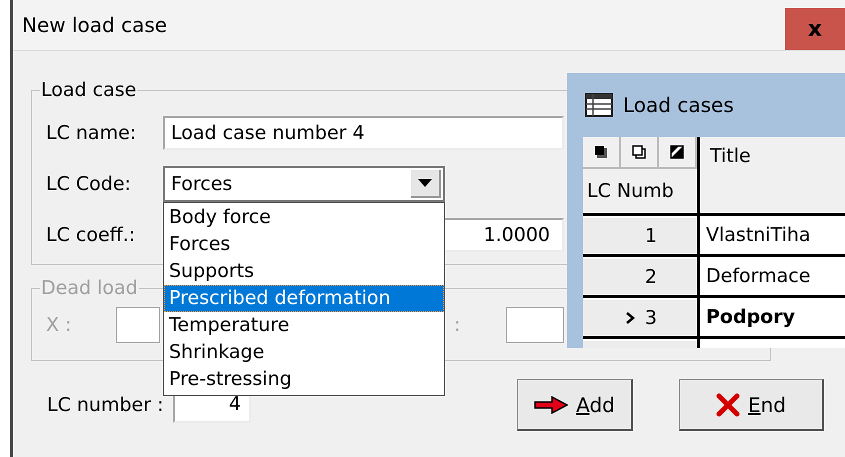 Image resolution: width=845 pixels, height=457 pixels. What do you see at coordinates (89, 183) in the screenshot?
I see `field-label: LC Code:` at bounding box center [89, 183].